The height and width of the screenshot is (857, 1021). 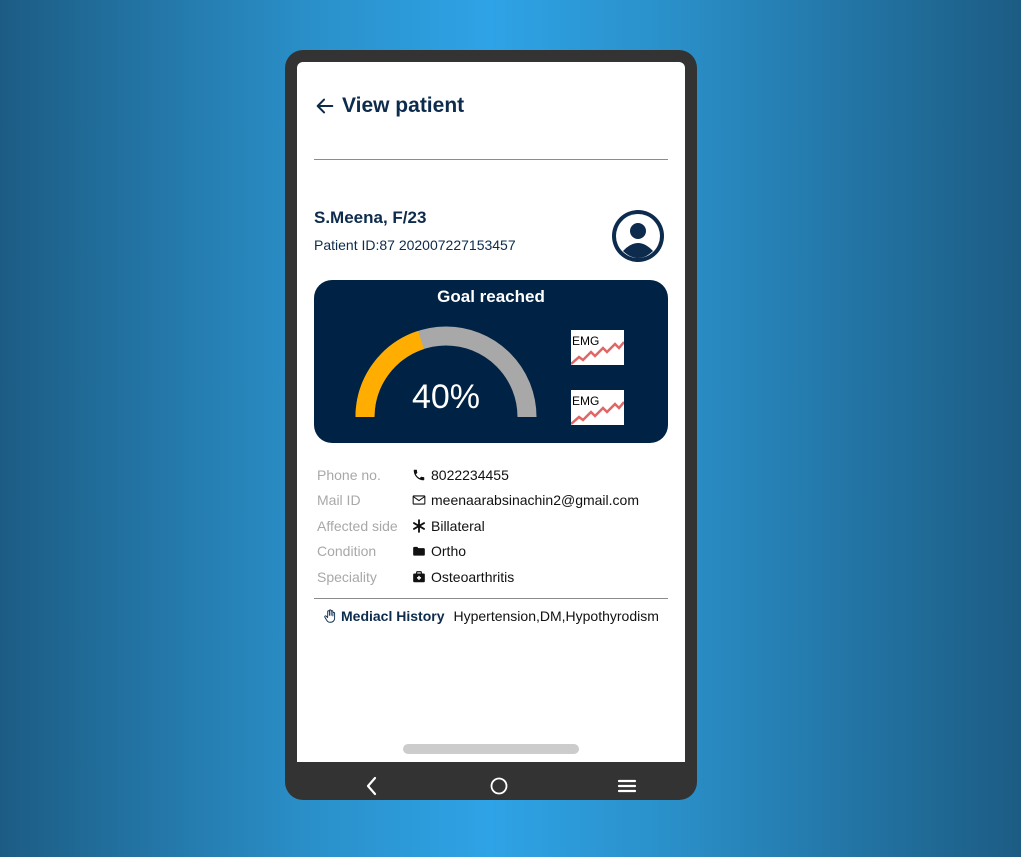 I want to click on condition-value: Ortho, so click(x=449, y=551).